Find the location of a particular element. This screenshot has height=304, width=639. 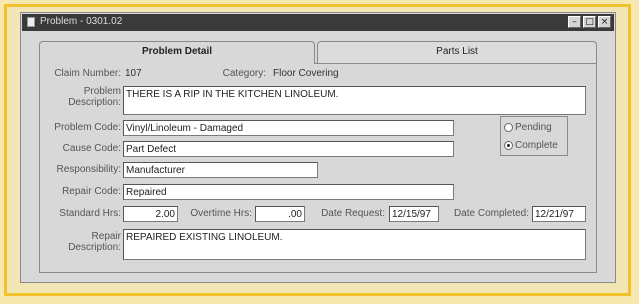

repair-code-label: Repair Code: is located at coordinates (91, 191).